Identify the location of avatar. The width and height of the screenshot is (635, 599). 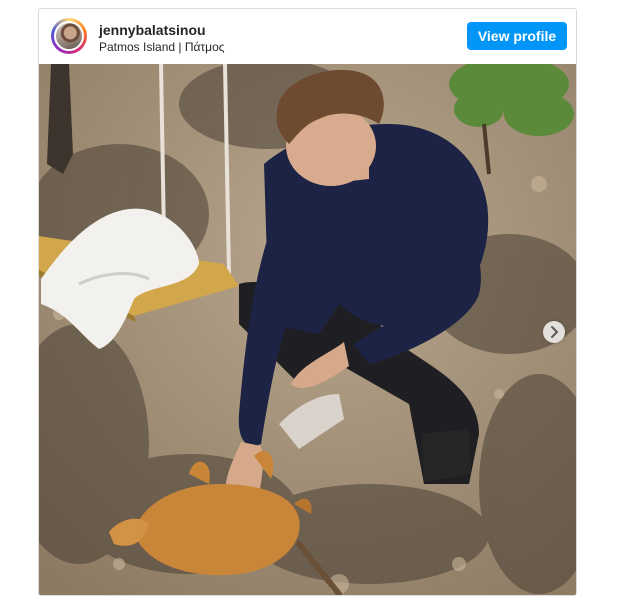
(69, 36).